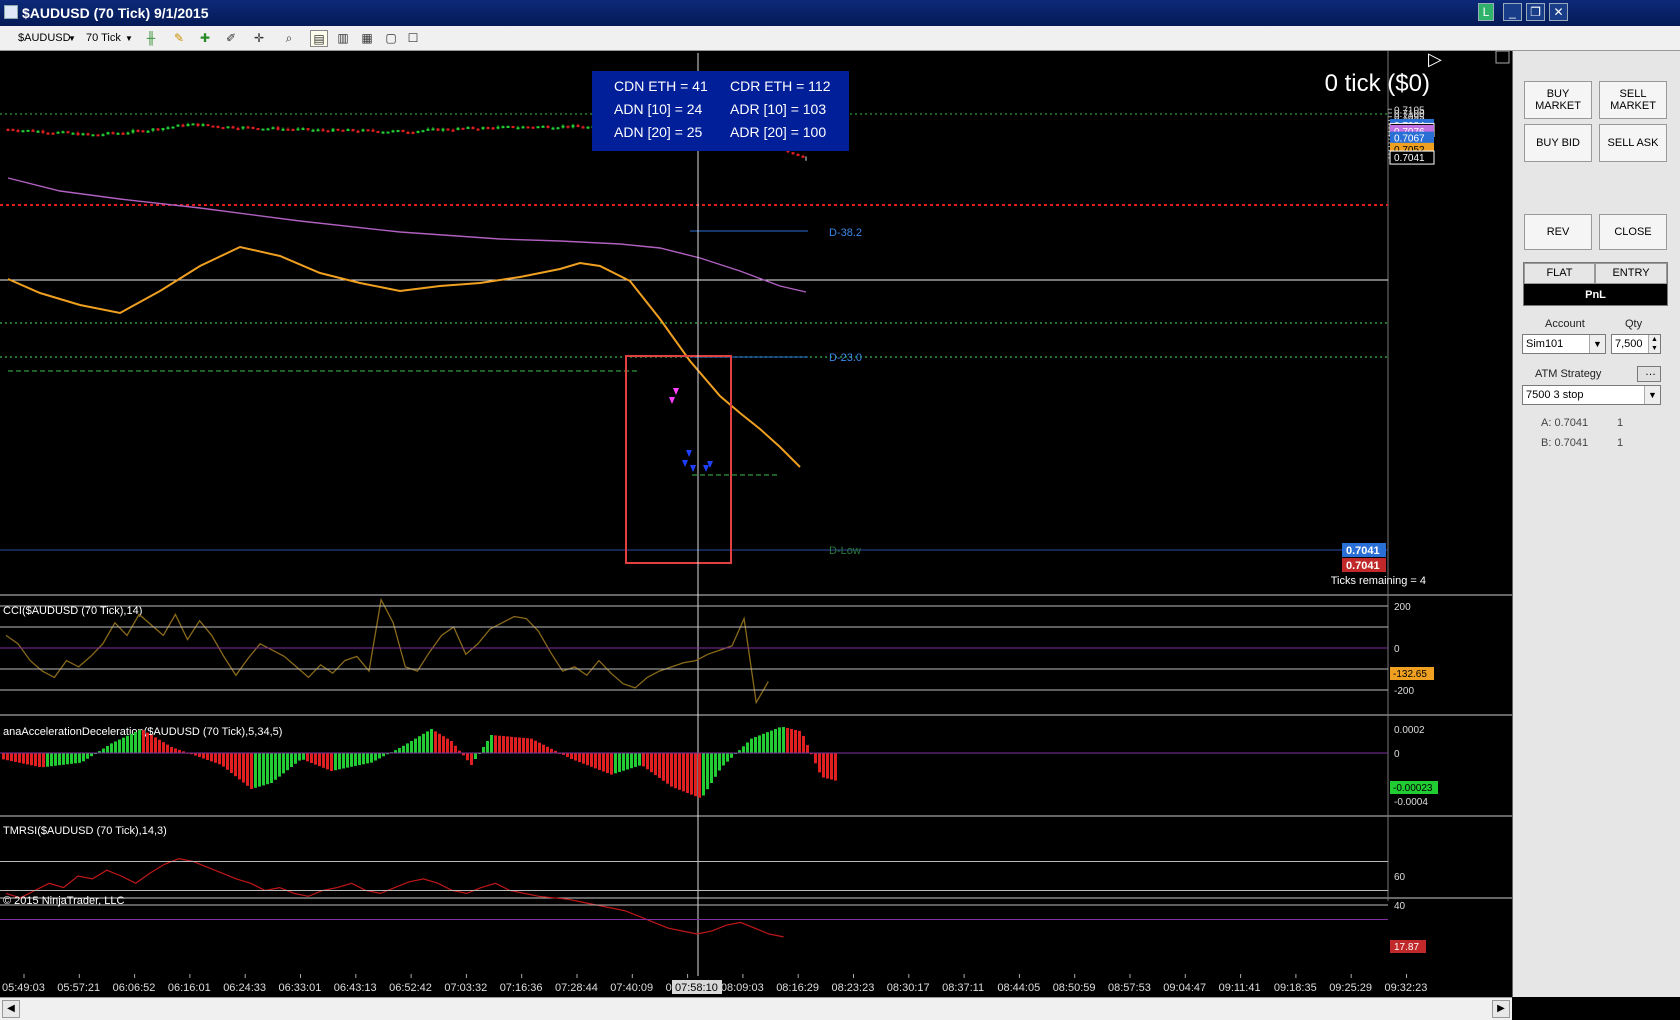 The height and width of the screenshot is (1020, 1680). I want to click on ask-qty: 1, so click(1620, 423).